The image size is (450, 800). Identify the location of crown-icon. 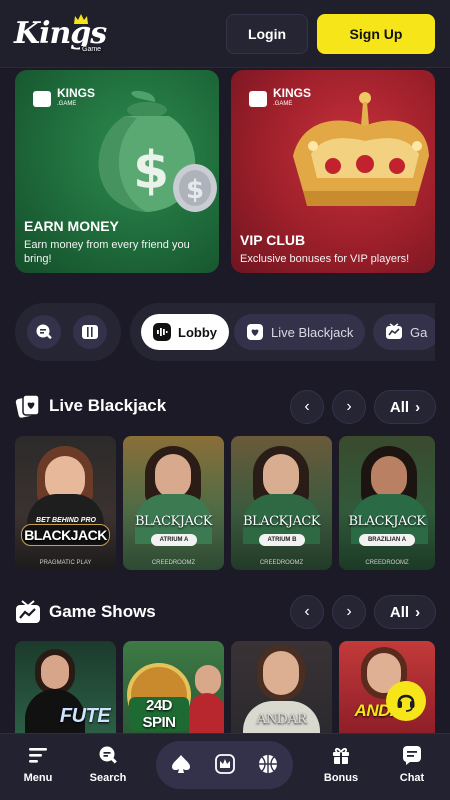
(81, 19).